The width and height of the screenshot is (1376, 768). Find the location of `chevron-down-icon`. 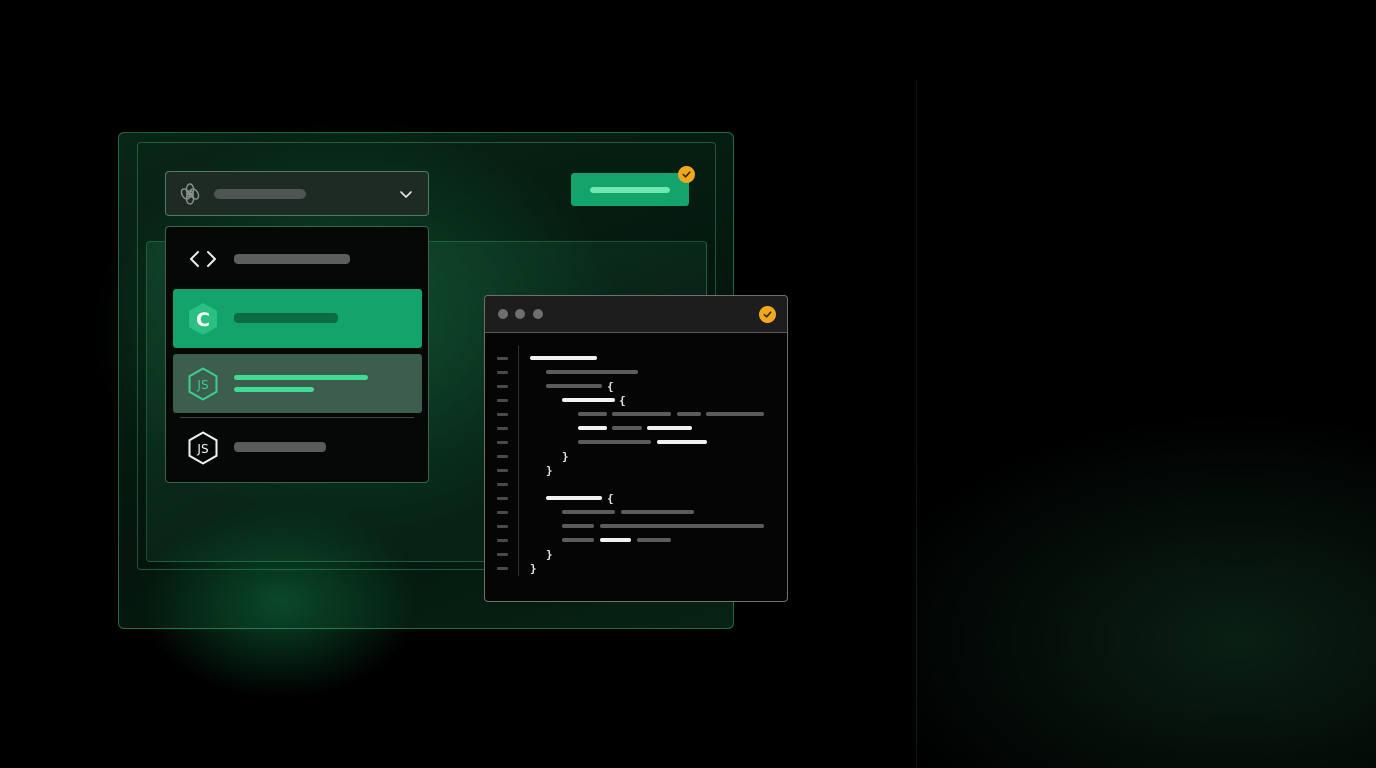

chevron-down-icon is located at coordinates (406, 194).